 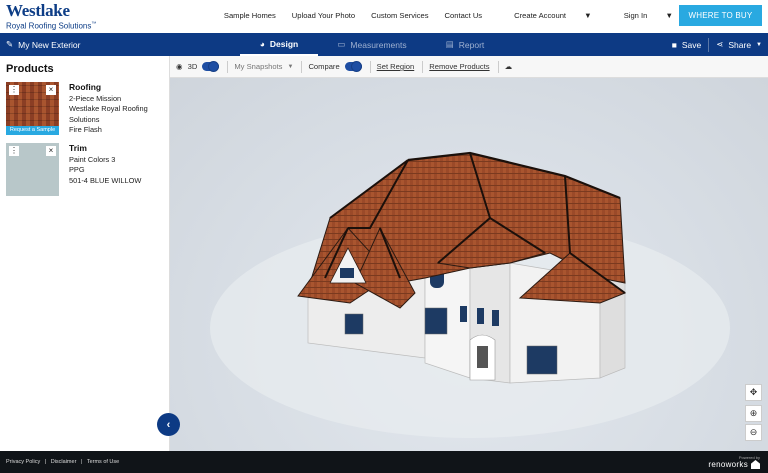 What do you see at coordinates (84, 119) in the screenshot?
I see `product-line: Solutions` at bounding box center [84, 119].